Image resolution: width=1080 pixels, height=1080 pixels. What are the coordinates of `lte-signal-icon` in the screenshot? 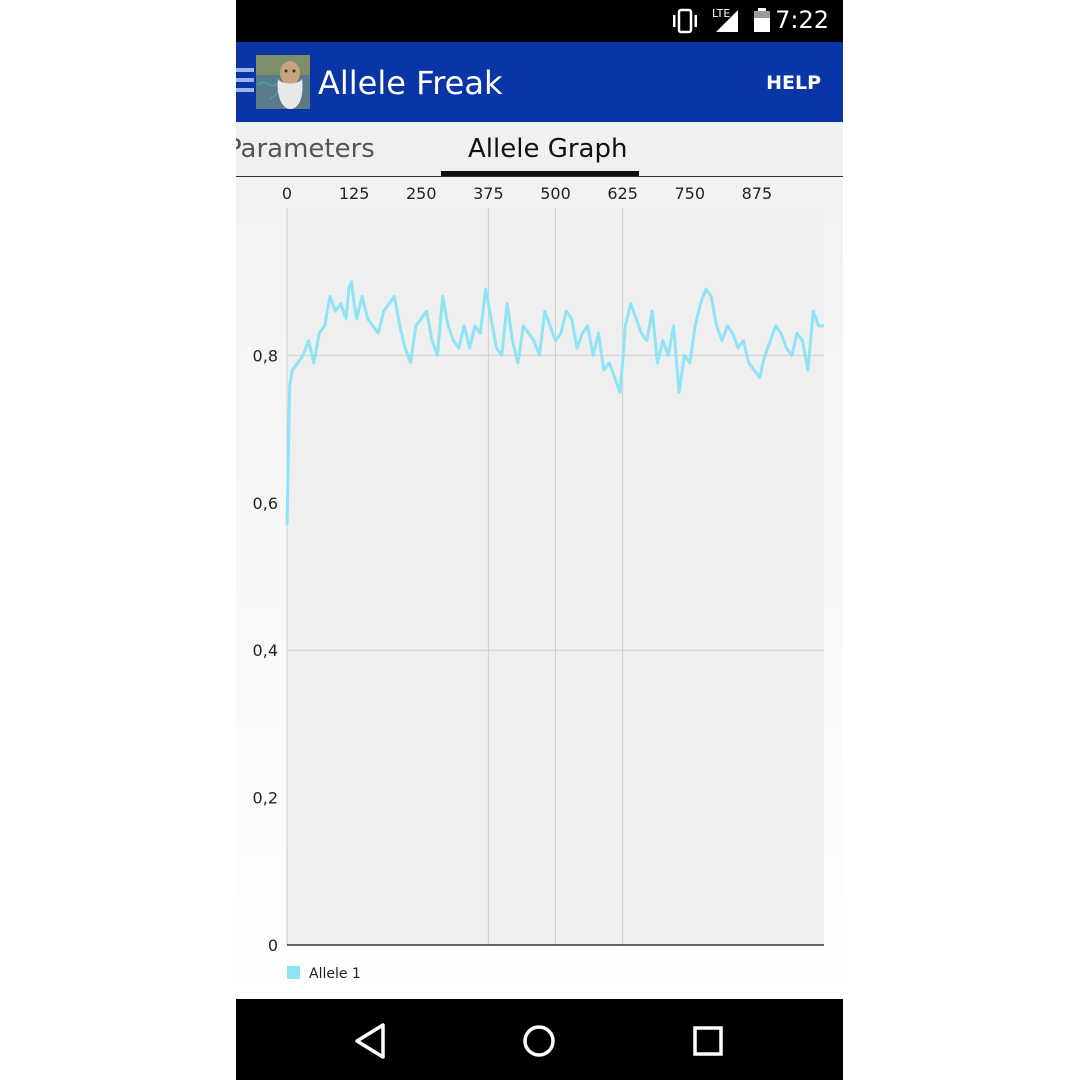 It's located at (727, 21).